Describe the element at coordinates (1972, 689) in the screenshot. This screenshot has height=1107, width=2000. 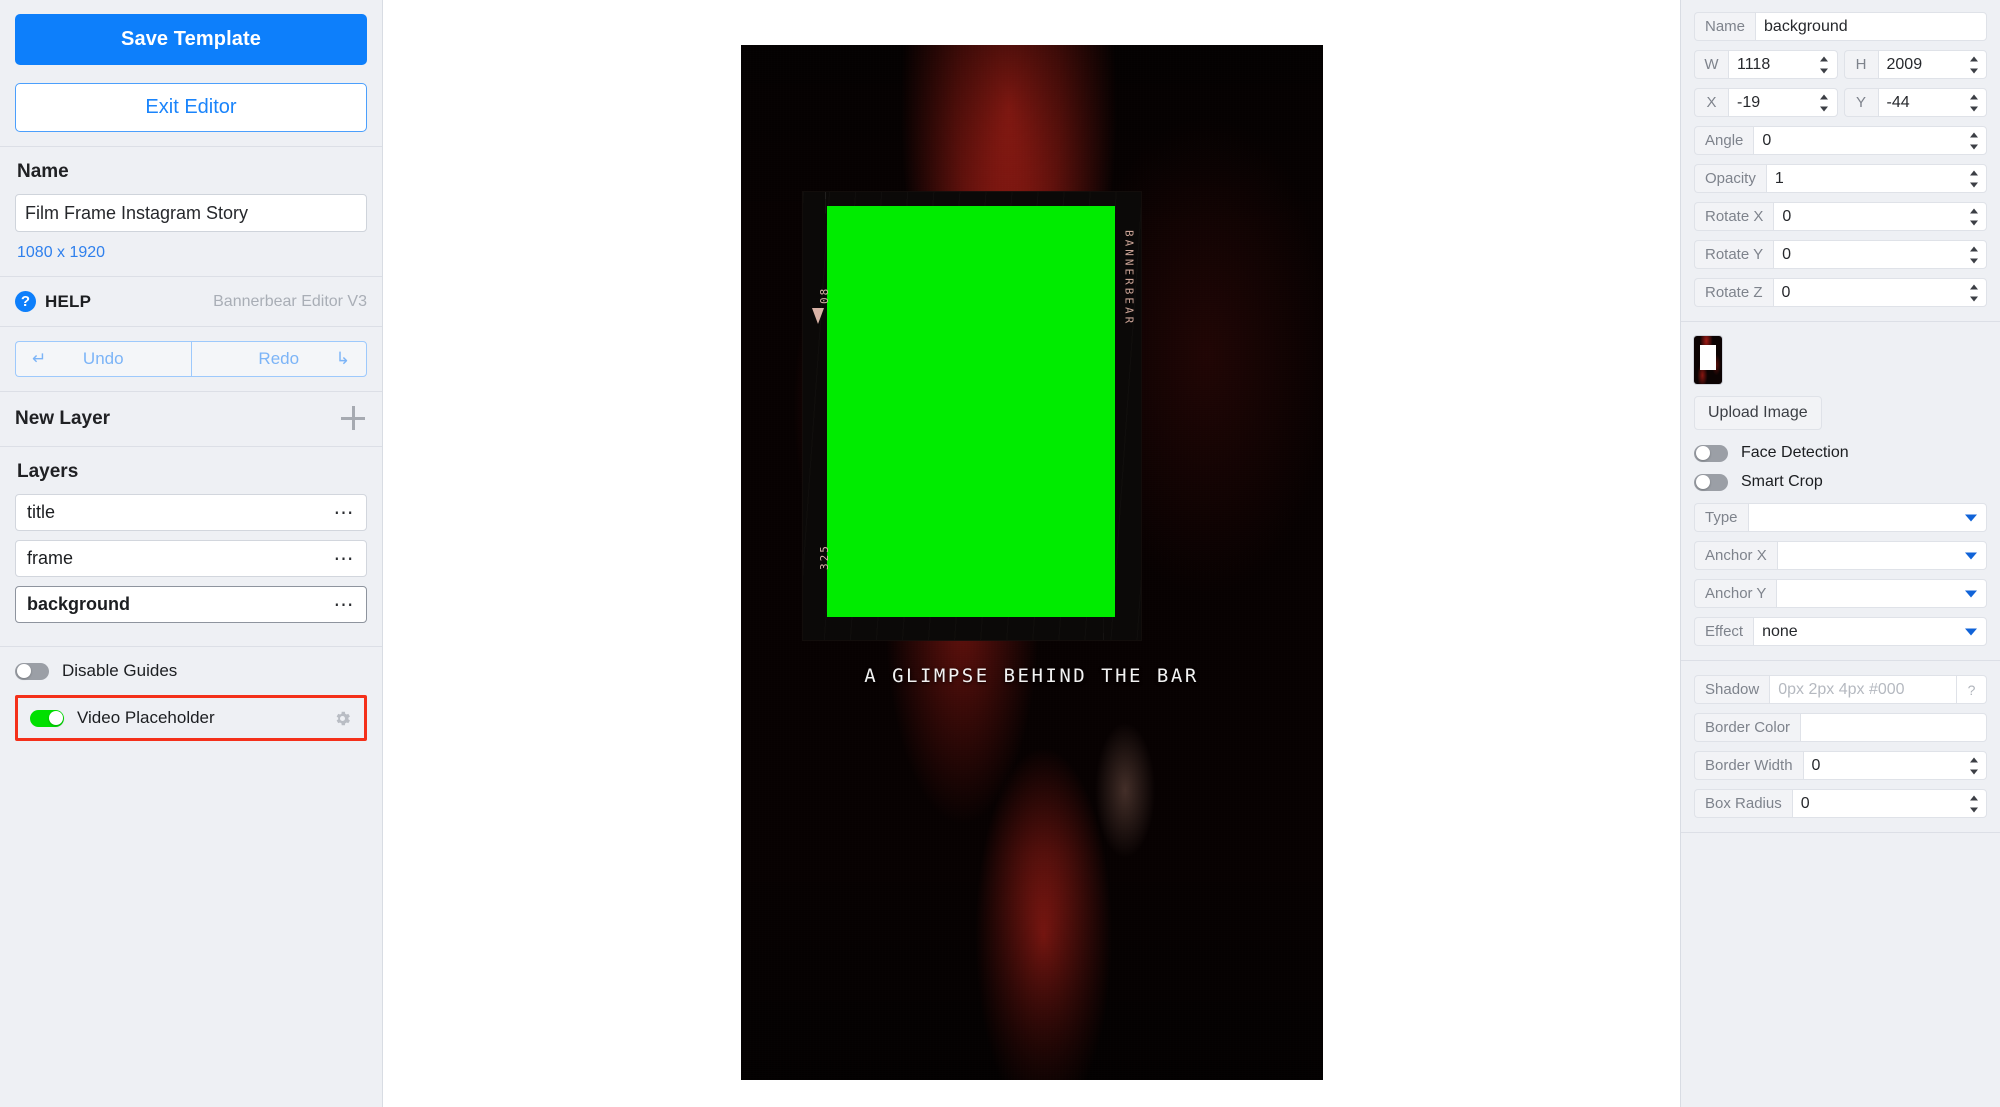
I see `question-circle-icon: ?` at that location.